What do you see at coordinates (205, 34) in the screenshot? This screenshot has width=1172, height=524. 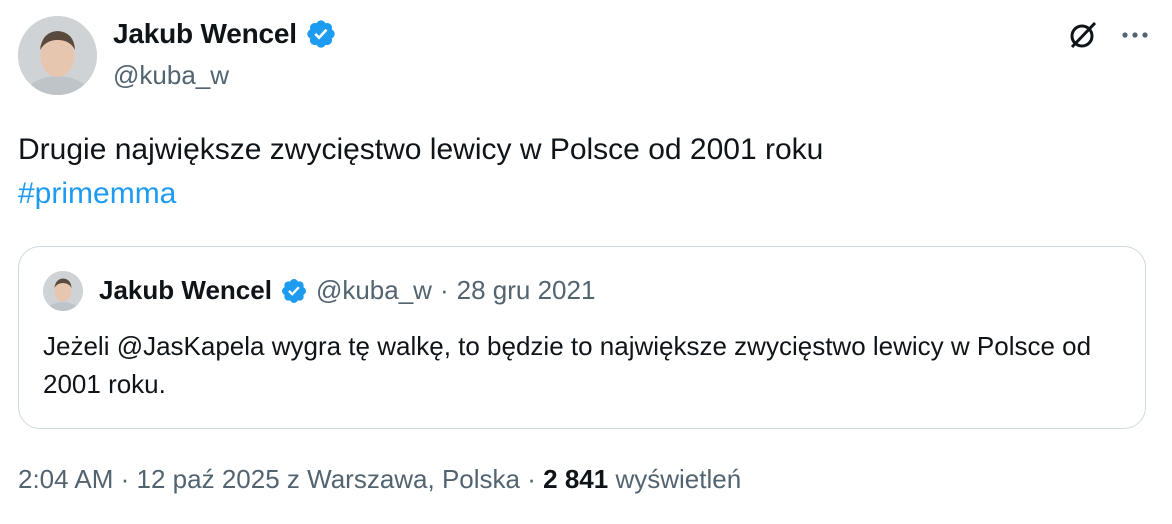 I see `author-name: Jakub Wencel` at bounding box center [205, 34].